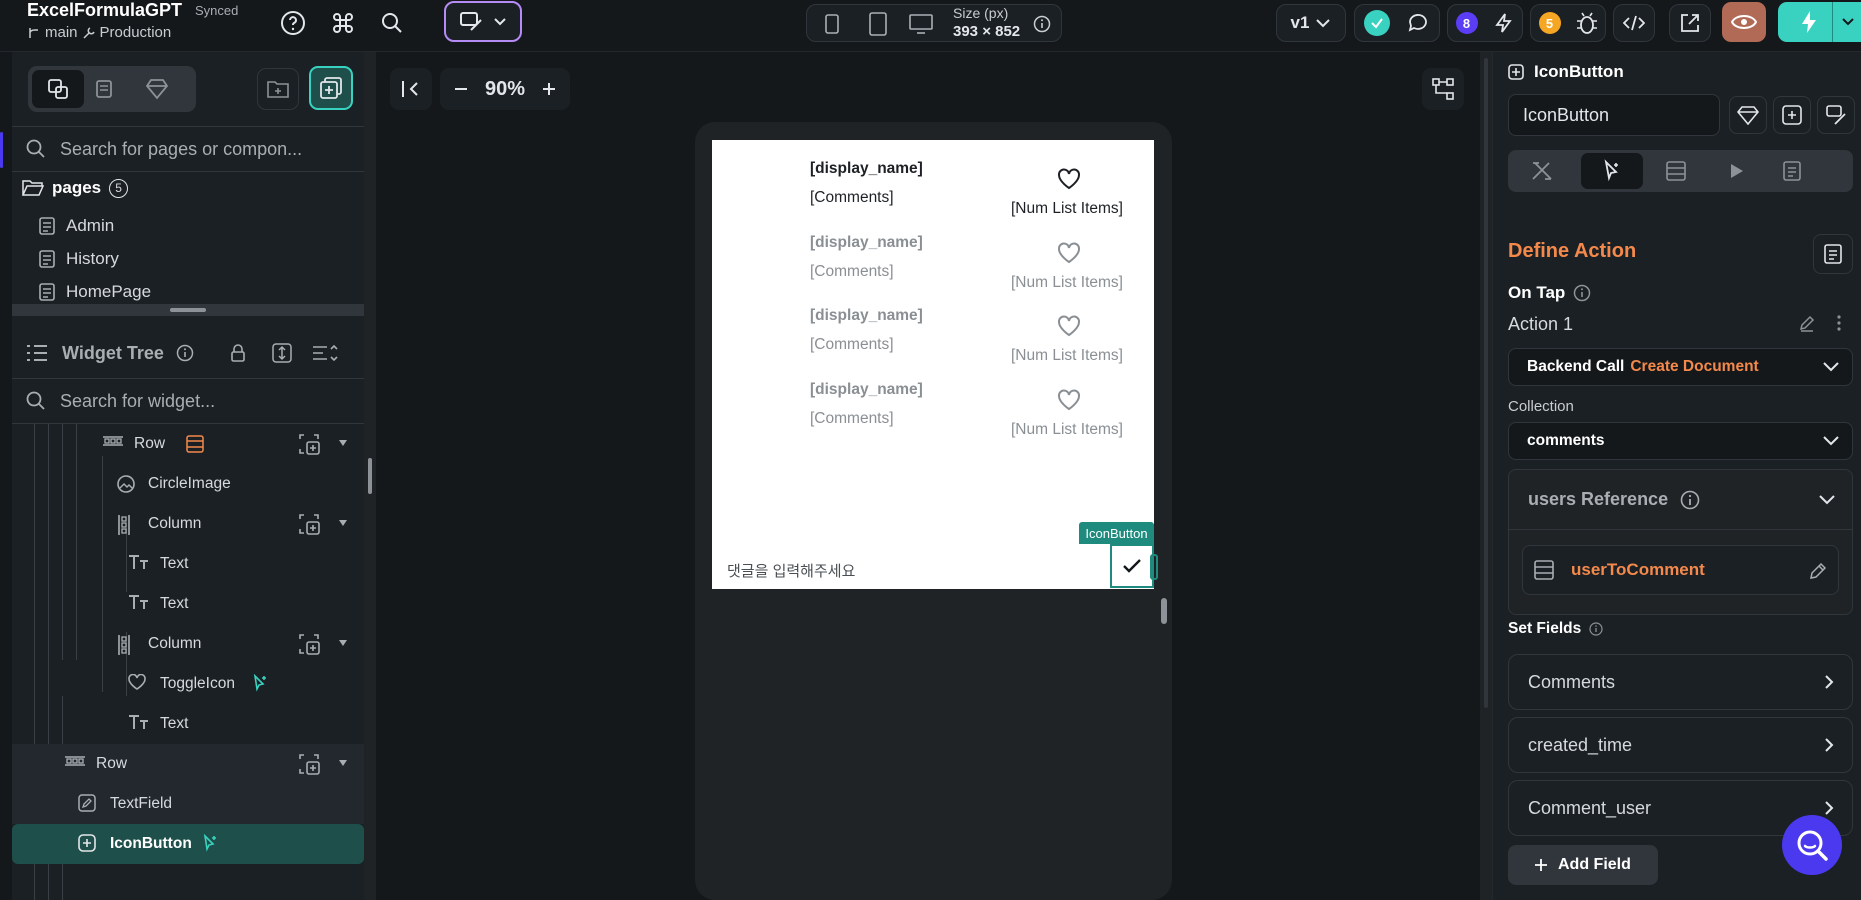  I want to click on action-flow-editor-button, so click(1833, 254).